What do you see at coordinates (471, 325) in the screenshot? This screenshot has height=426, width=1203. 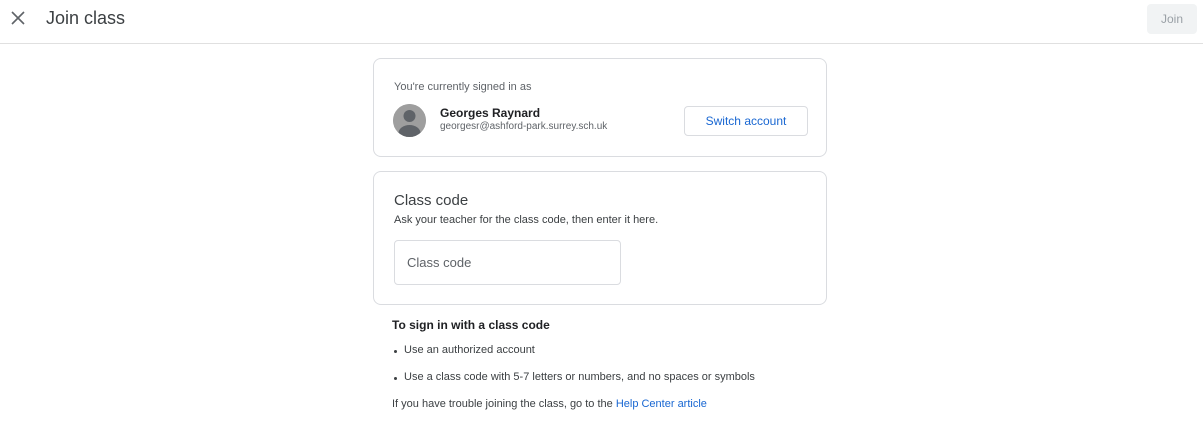 I see `help-title: To sign in with a class code` at bounding box center [471, 325].